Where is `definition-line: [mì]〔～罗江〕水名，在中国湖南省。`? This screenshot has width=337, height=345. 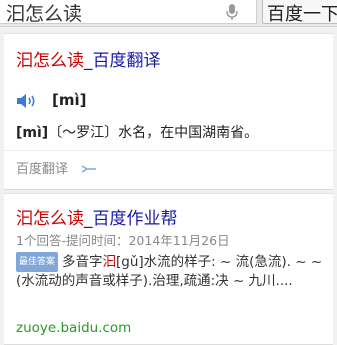 definition-line: [mì]〔～罗江〕水名，在中国湖南省。 is located at coordinates (137, 132).